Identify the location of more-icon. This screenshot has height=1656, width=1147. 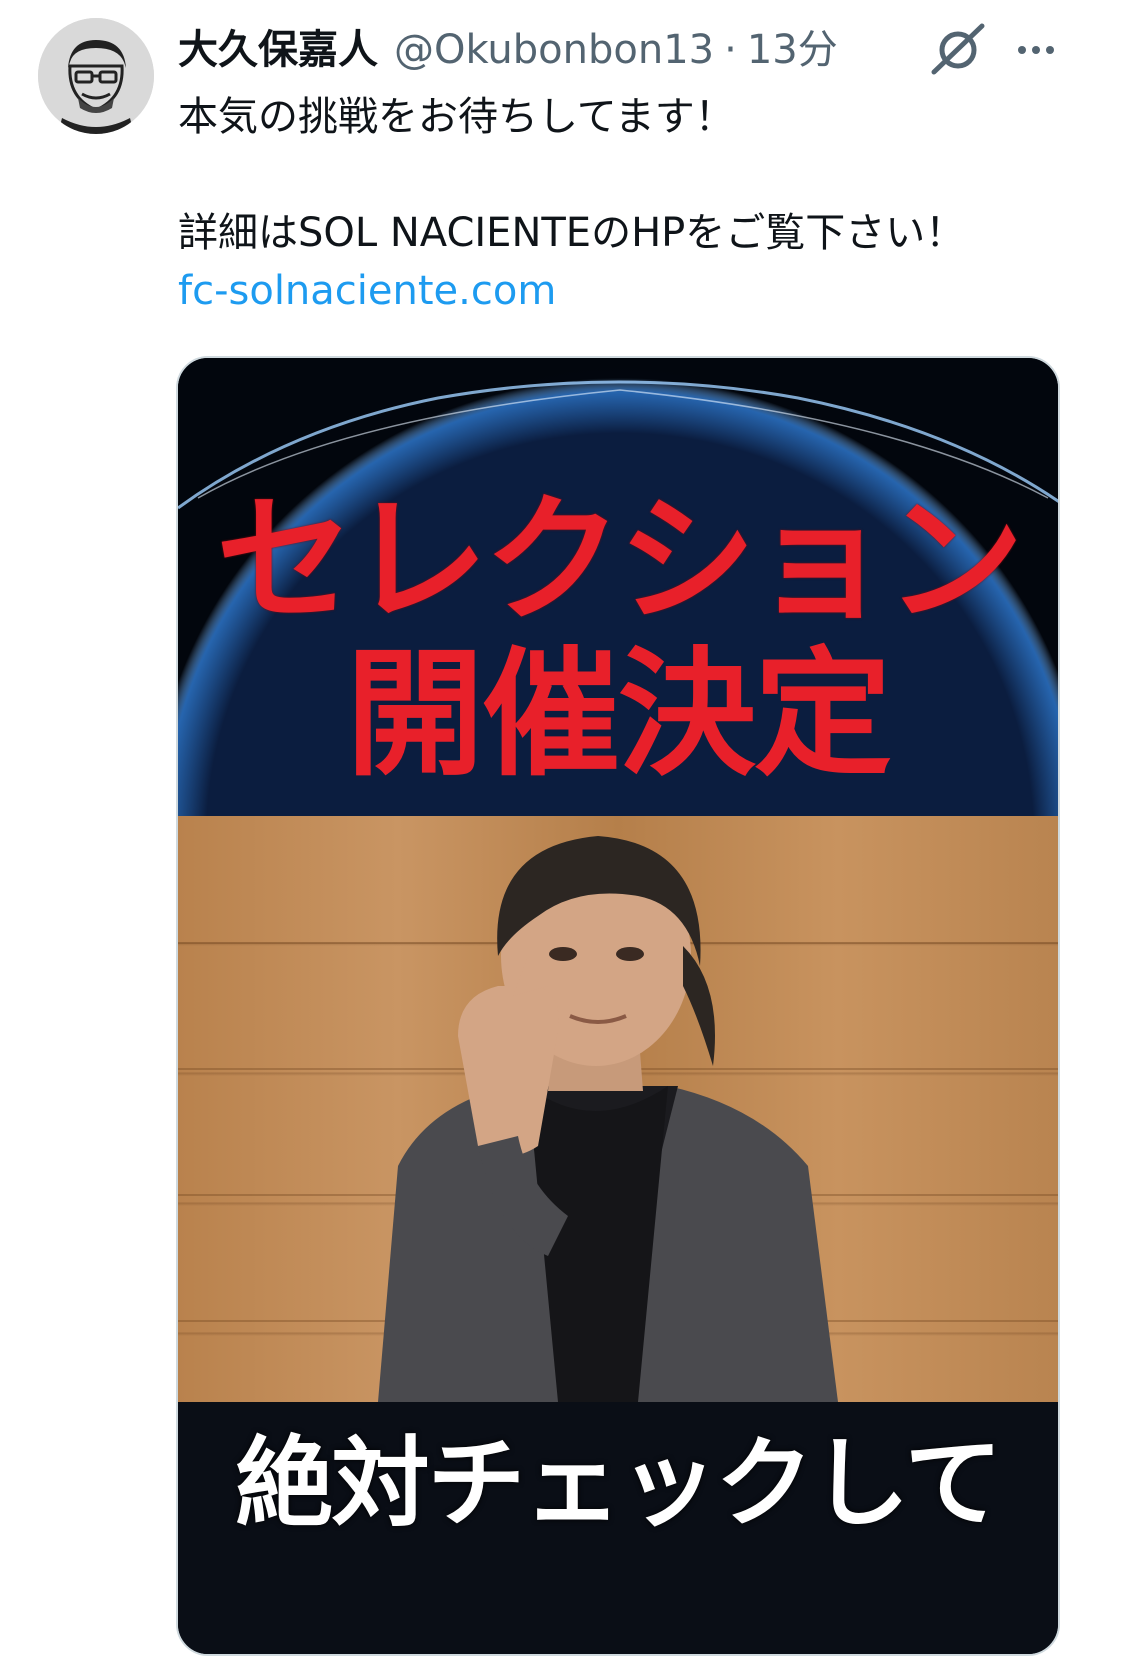
(1022, 50).